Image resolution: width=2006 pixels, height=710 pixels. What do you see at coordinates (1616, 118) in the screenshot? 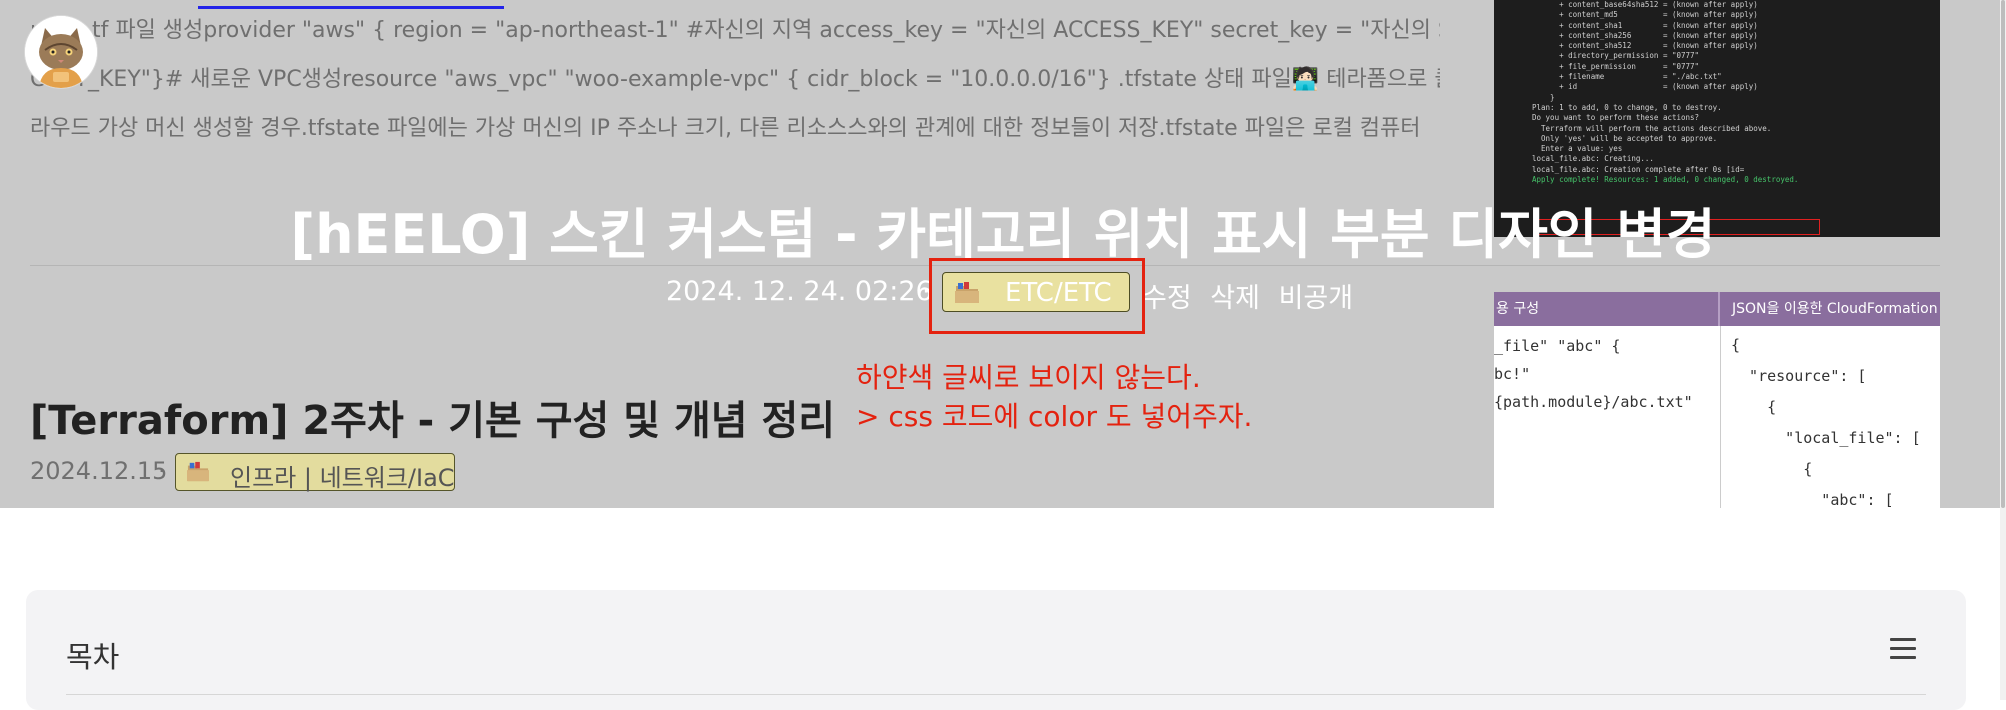
I see `terminal-line: Do you want to perform these actions?` at bounding box center [1616, 118].